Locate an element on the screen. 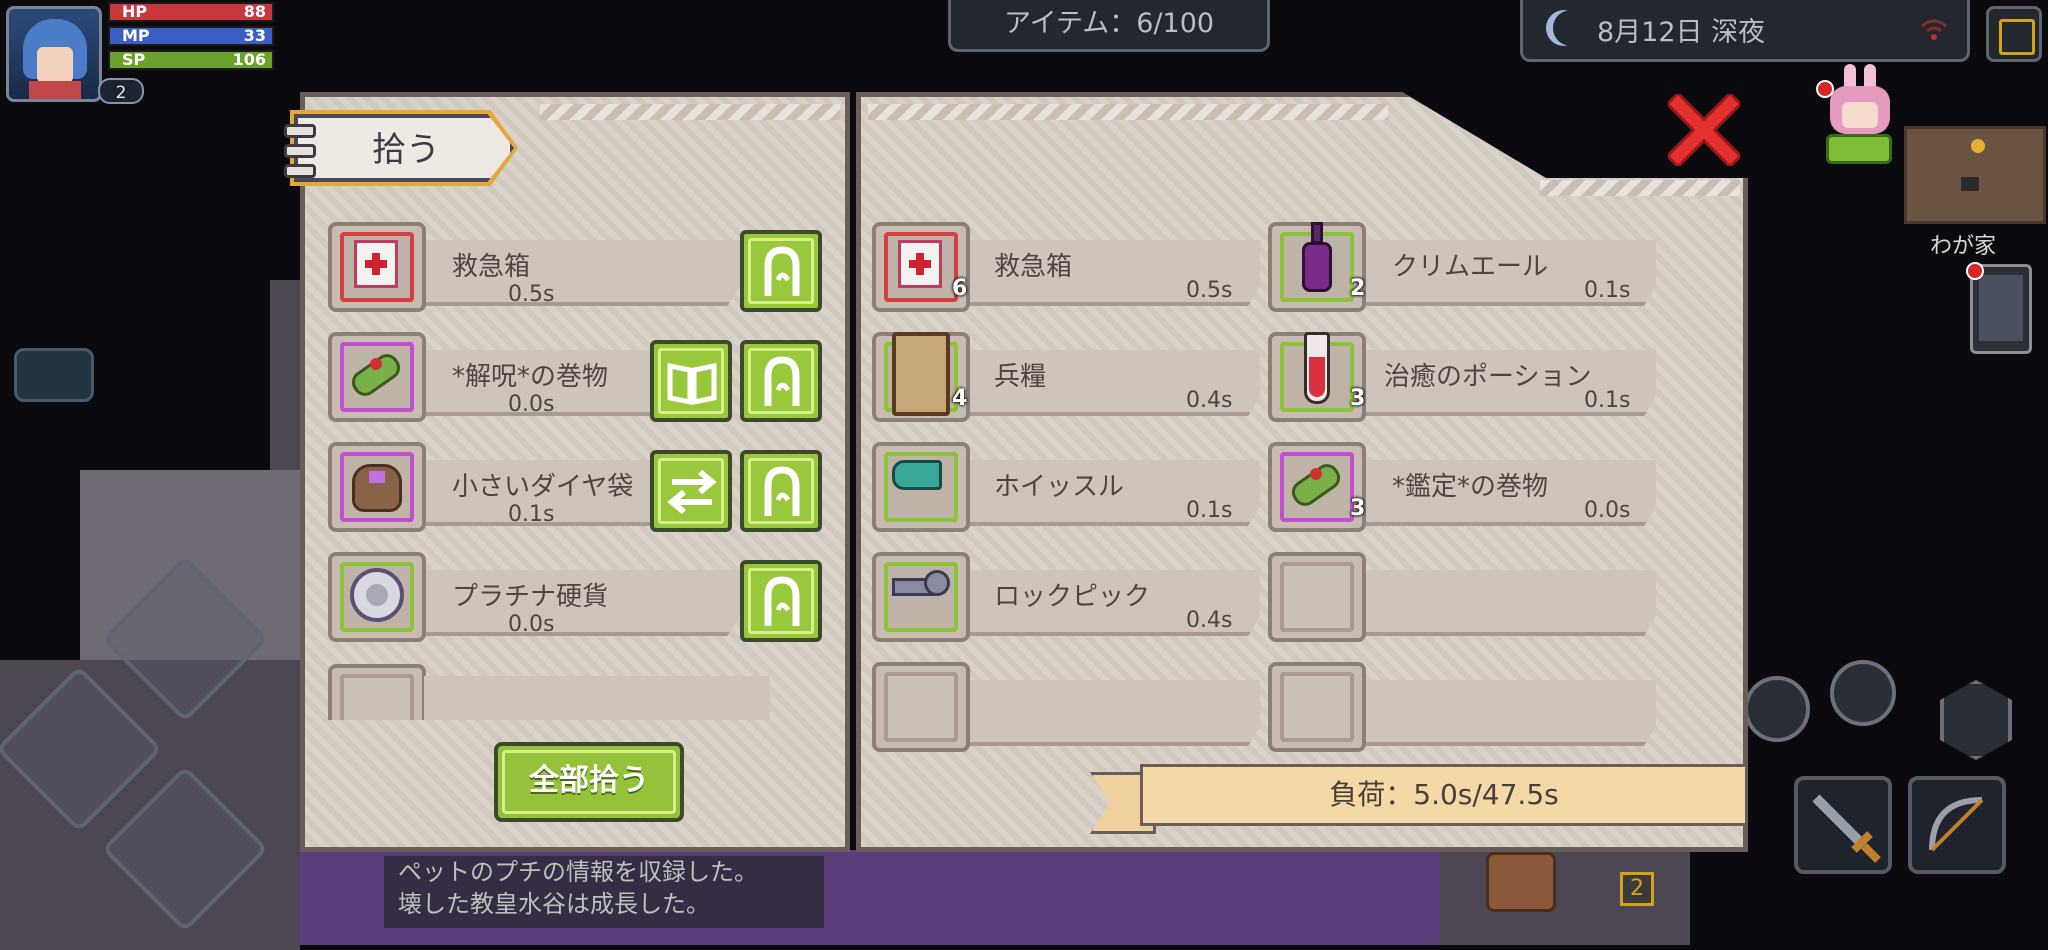 The width and height of the screenshot is (2048, 950). exchange-button is located at coordinates (691, 491).